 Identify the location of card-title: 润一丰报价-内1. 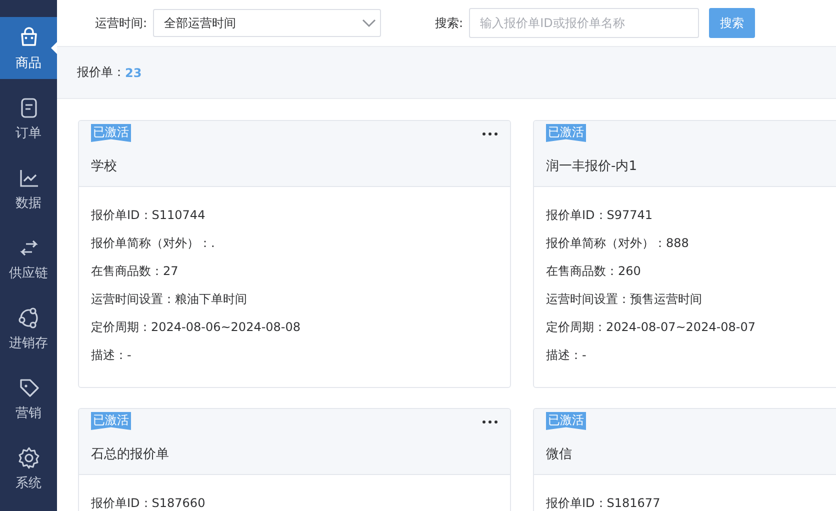
(592, 166).